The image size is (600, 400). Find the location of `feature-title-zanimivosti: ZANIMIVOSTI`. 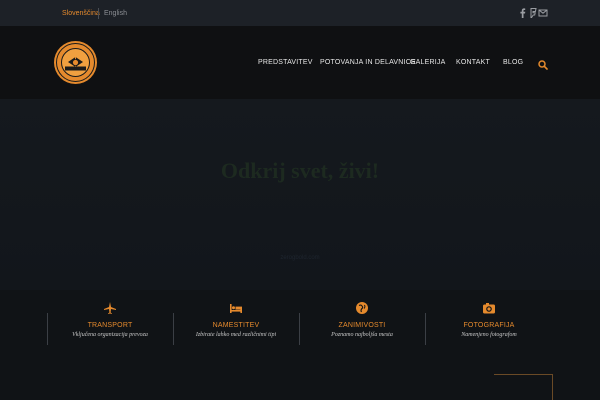

feature-title-zanimivosti: ZANIMIVOSTI is located at coordinates (362, 325).